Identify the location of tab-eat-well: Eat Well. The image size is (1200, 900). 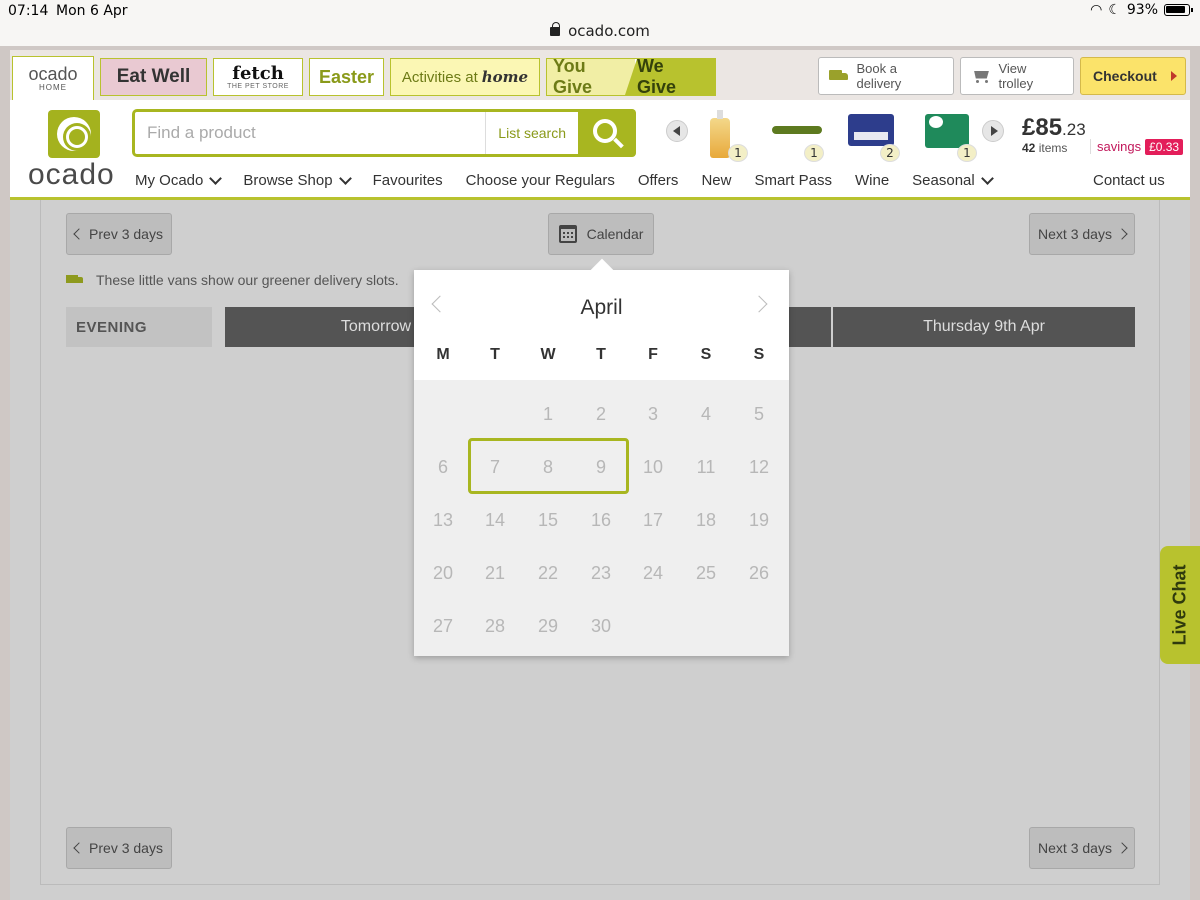
(153, 77).